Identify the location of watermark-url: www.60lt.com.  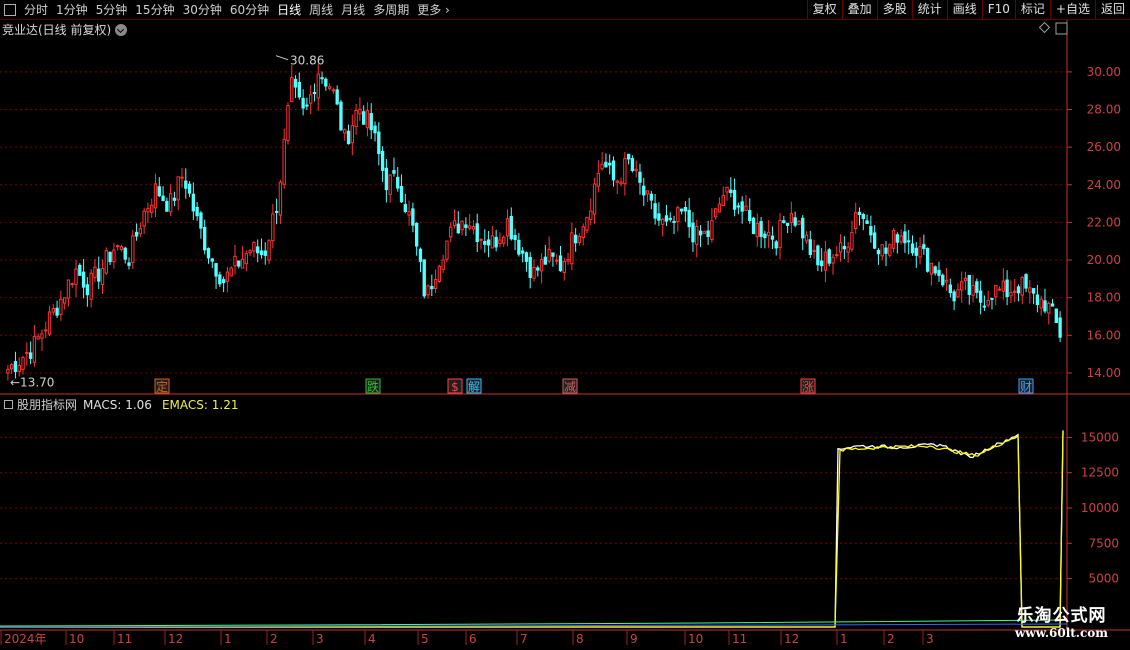
(1061, 633).